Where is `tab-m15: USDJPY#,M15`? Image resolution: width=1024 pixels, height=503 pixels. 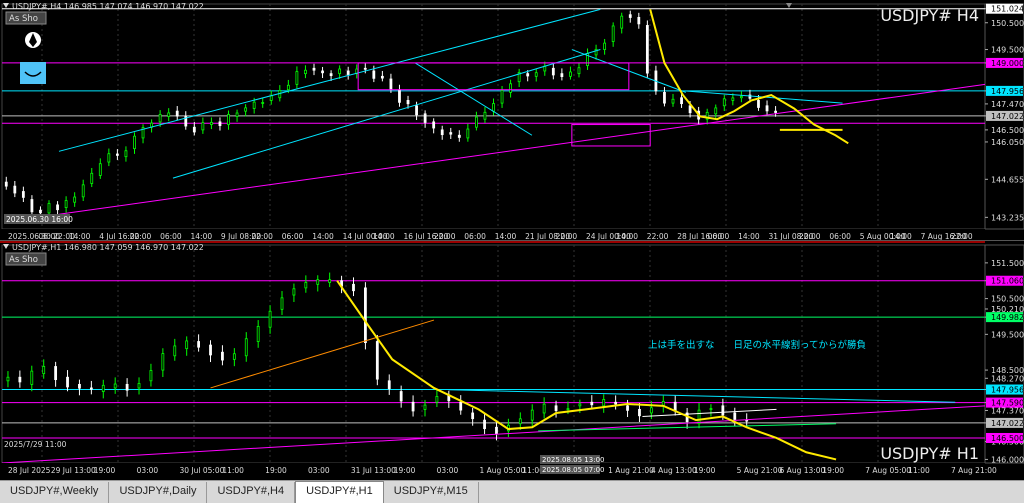
tab-m15: USDJPY#,M15 is located at coordinates (431, 492).